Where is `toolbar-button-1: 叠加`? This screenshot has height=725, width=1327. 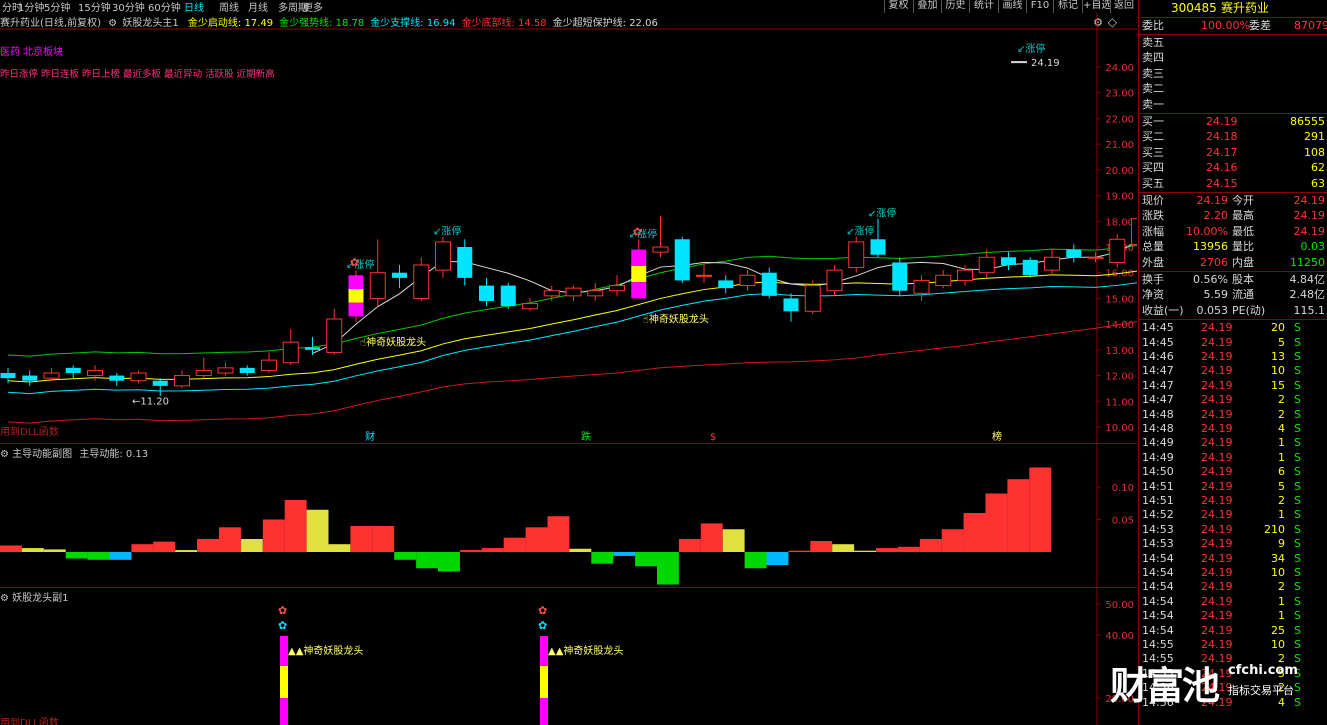 toolbar-button-1: 叠加 is located at coordinates (927, 6).